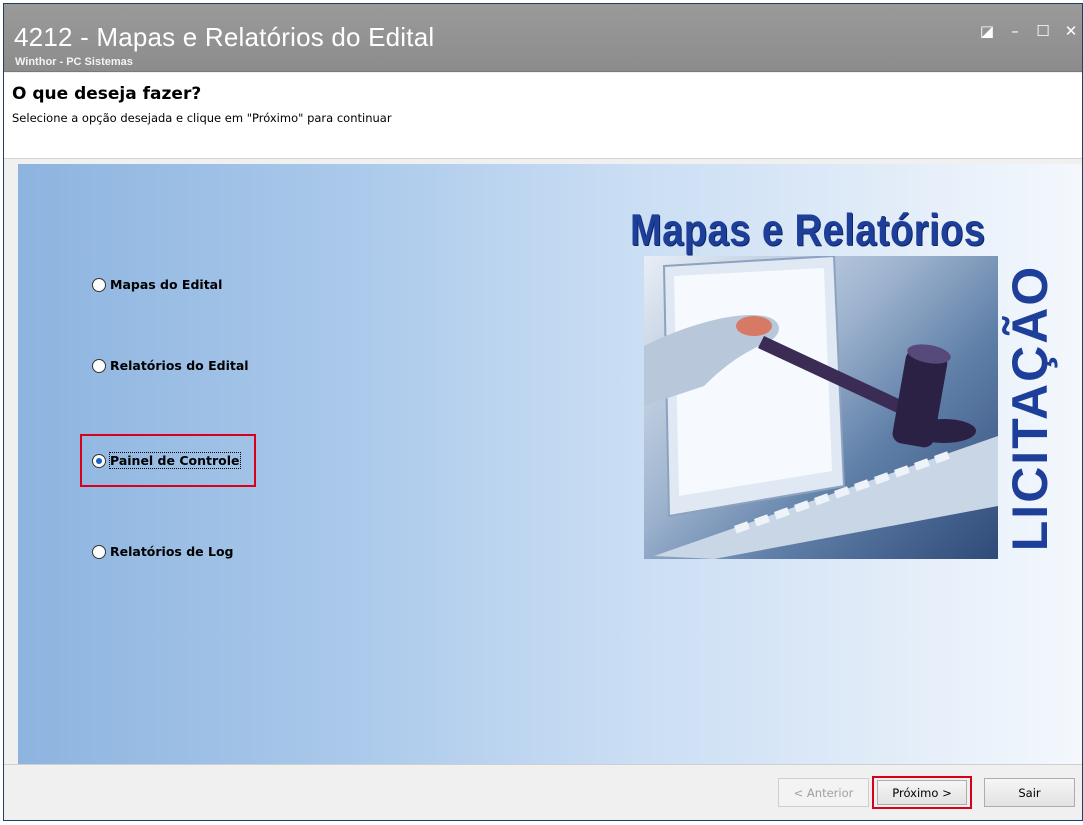  What do you see at coordinates (107, 94) in the screenshot?
I see `wizard-heading: O que deseja fazer?` at bounding box center [107, 94].